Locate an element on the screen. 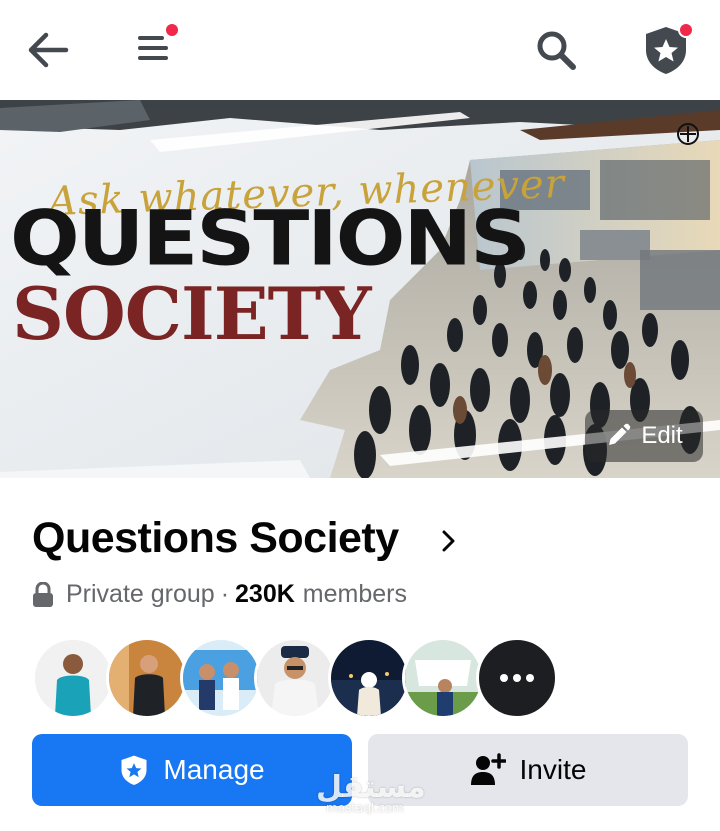 This screenshot has height=831, width=720. back-button is located at coordinates (48, 50).